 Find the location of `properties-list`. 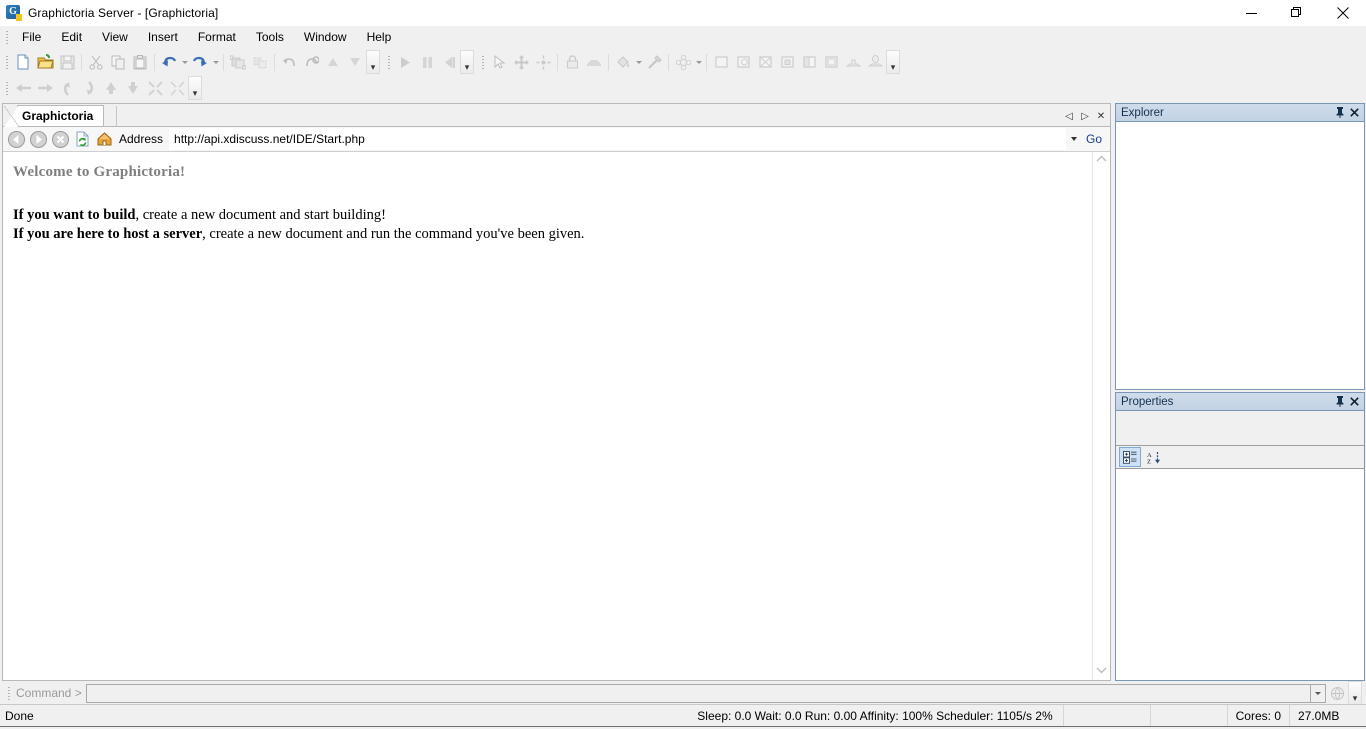

properties-list is located at coordinates (1240, 574).